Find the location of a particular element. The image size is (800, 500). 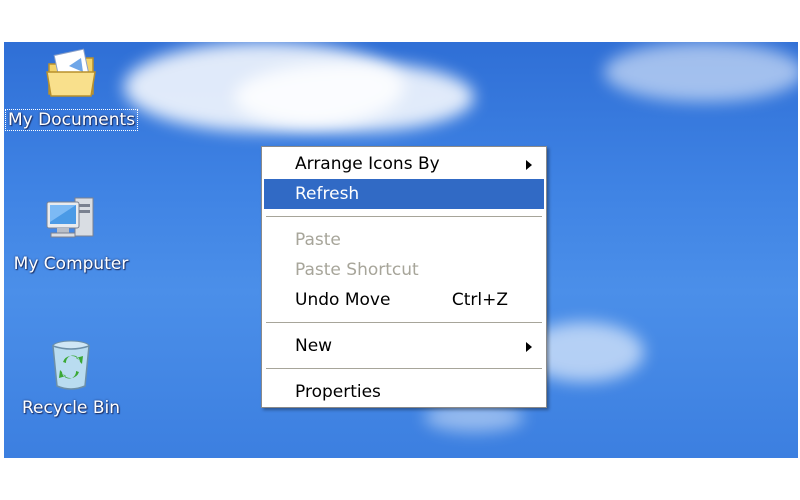

desktop-icon-label: My Documents is located at coordinates (71, 120).